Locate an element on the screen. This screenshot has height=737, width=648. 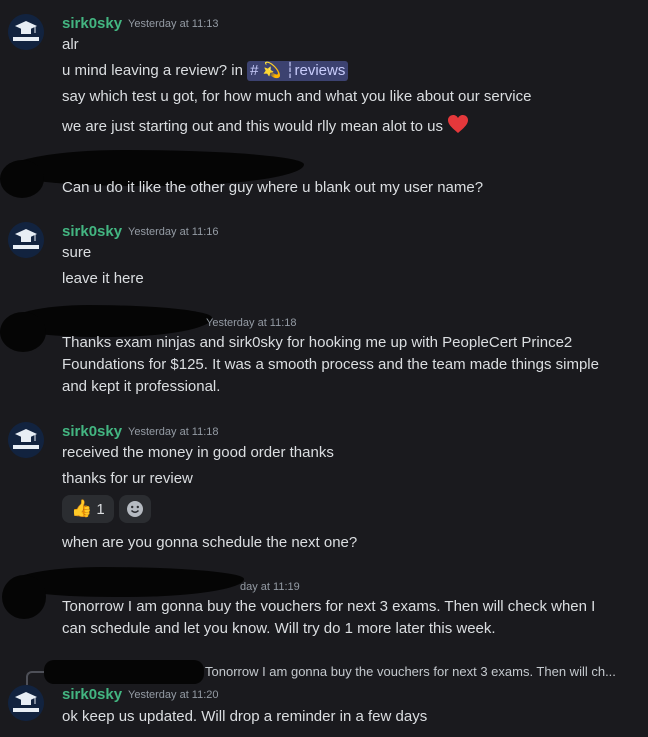
timestamp: Yesterday at 11:20 is located at coordinates (173, 695).